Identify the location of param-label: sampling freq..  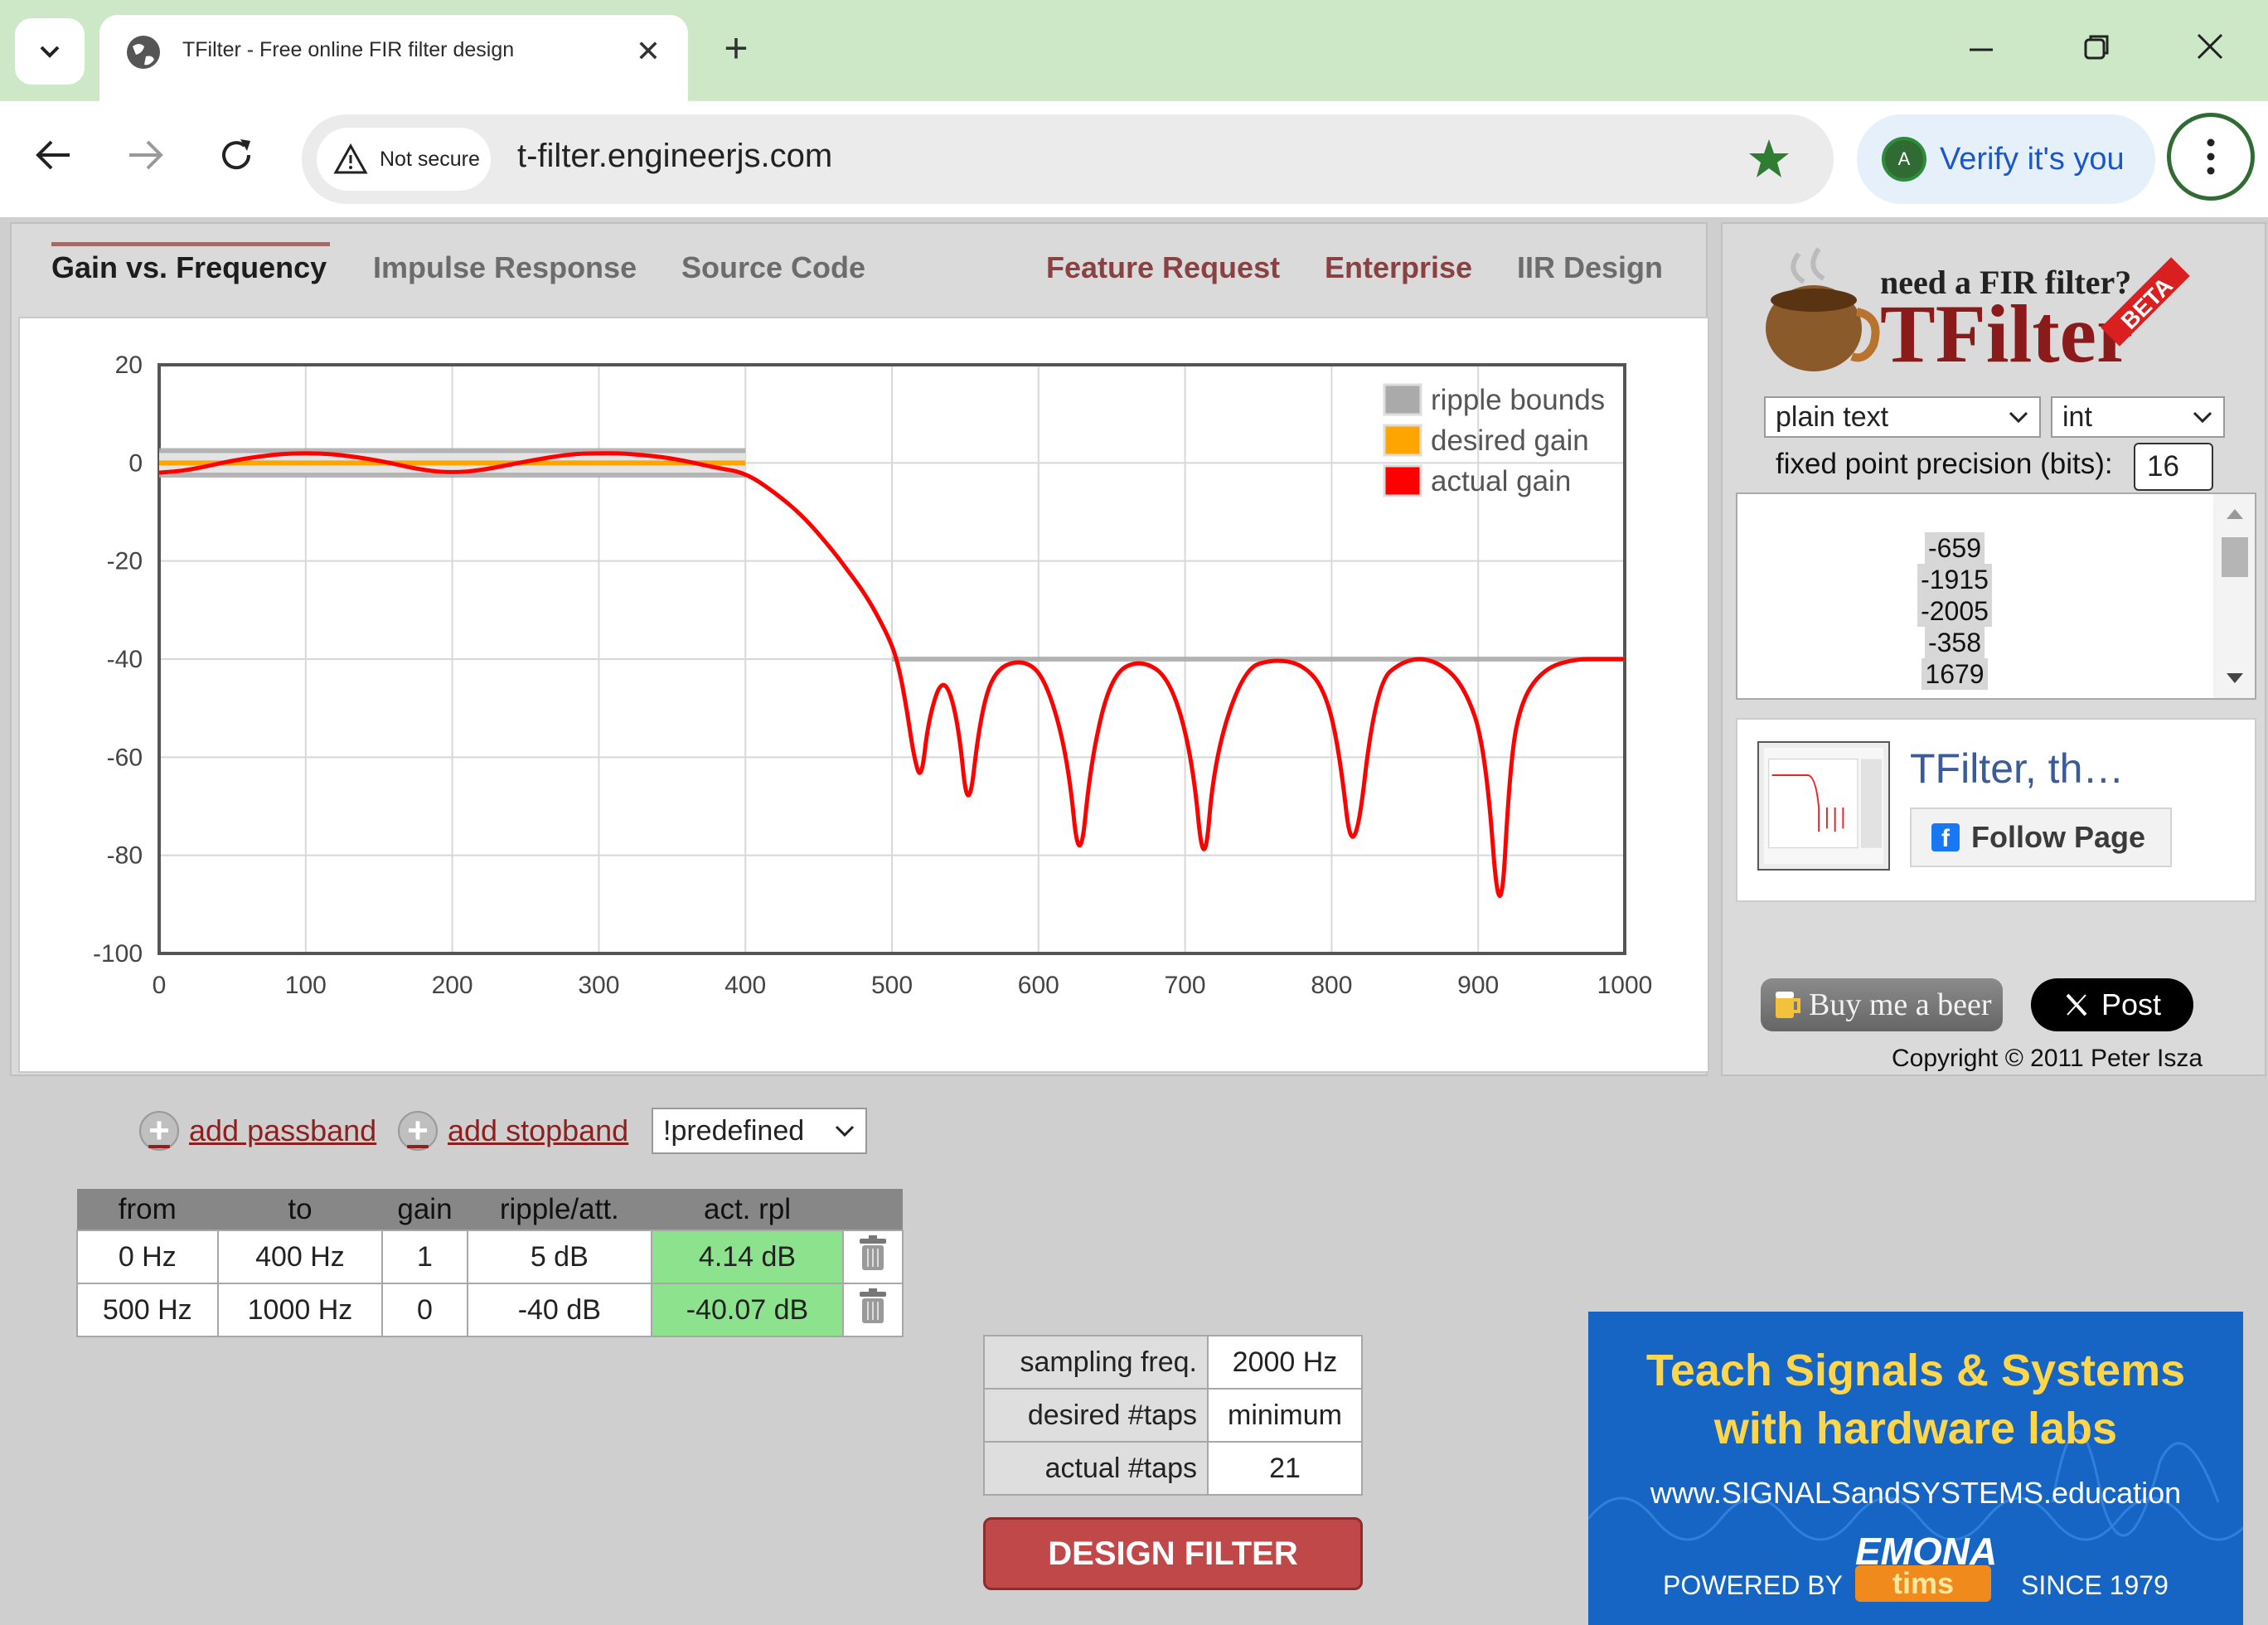
(1096, 1362).